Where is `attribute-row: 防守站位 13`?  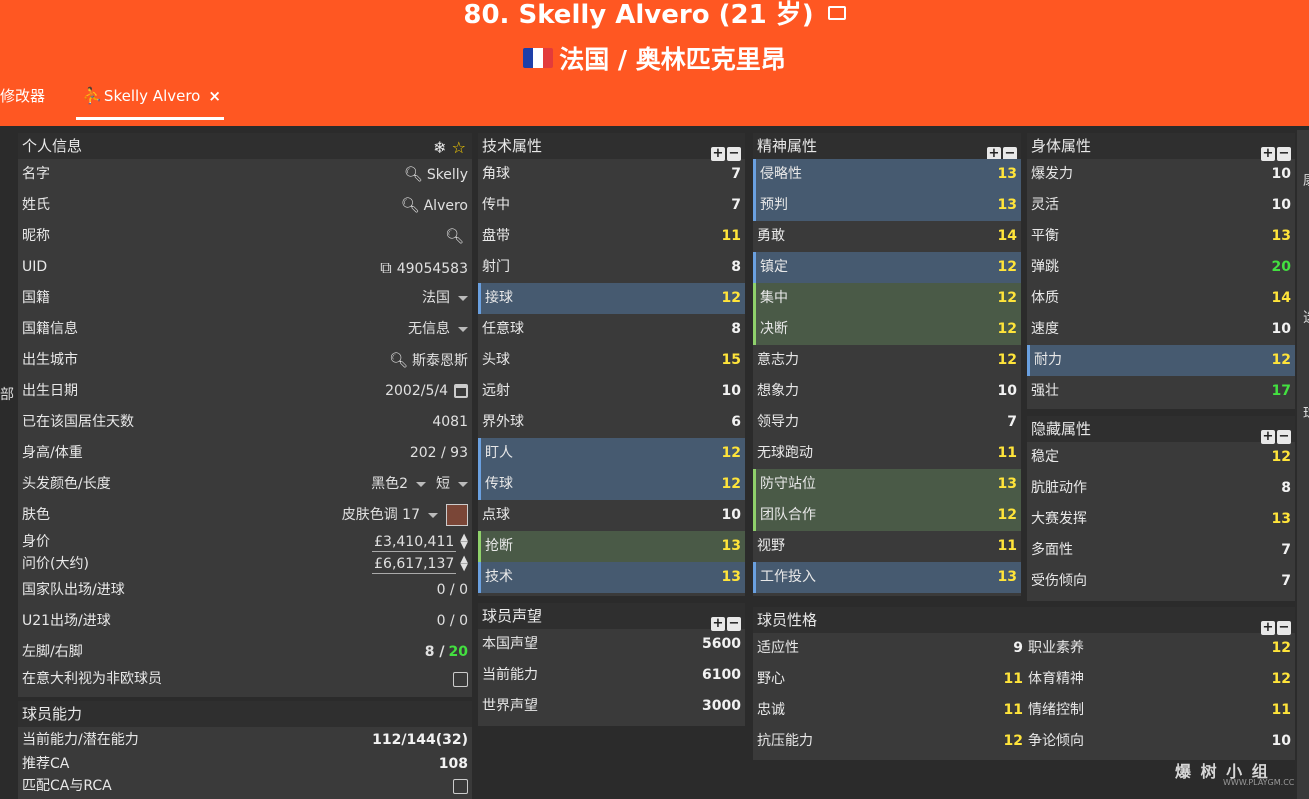 attribute-row: 防守站位 13 is located at coordinates (887, 484).